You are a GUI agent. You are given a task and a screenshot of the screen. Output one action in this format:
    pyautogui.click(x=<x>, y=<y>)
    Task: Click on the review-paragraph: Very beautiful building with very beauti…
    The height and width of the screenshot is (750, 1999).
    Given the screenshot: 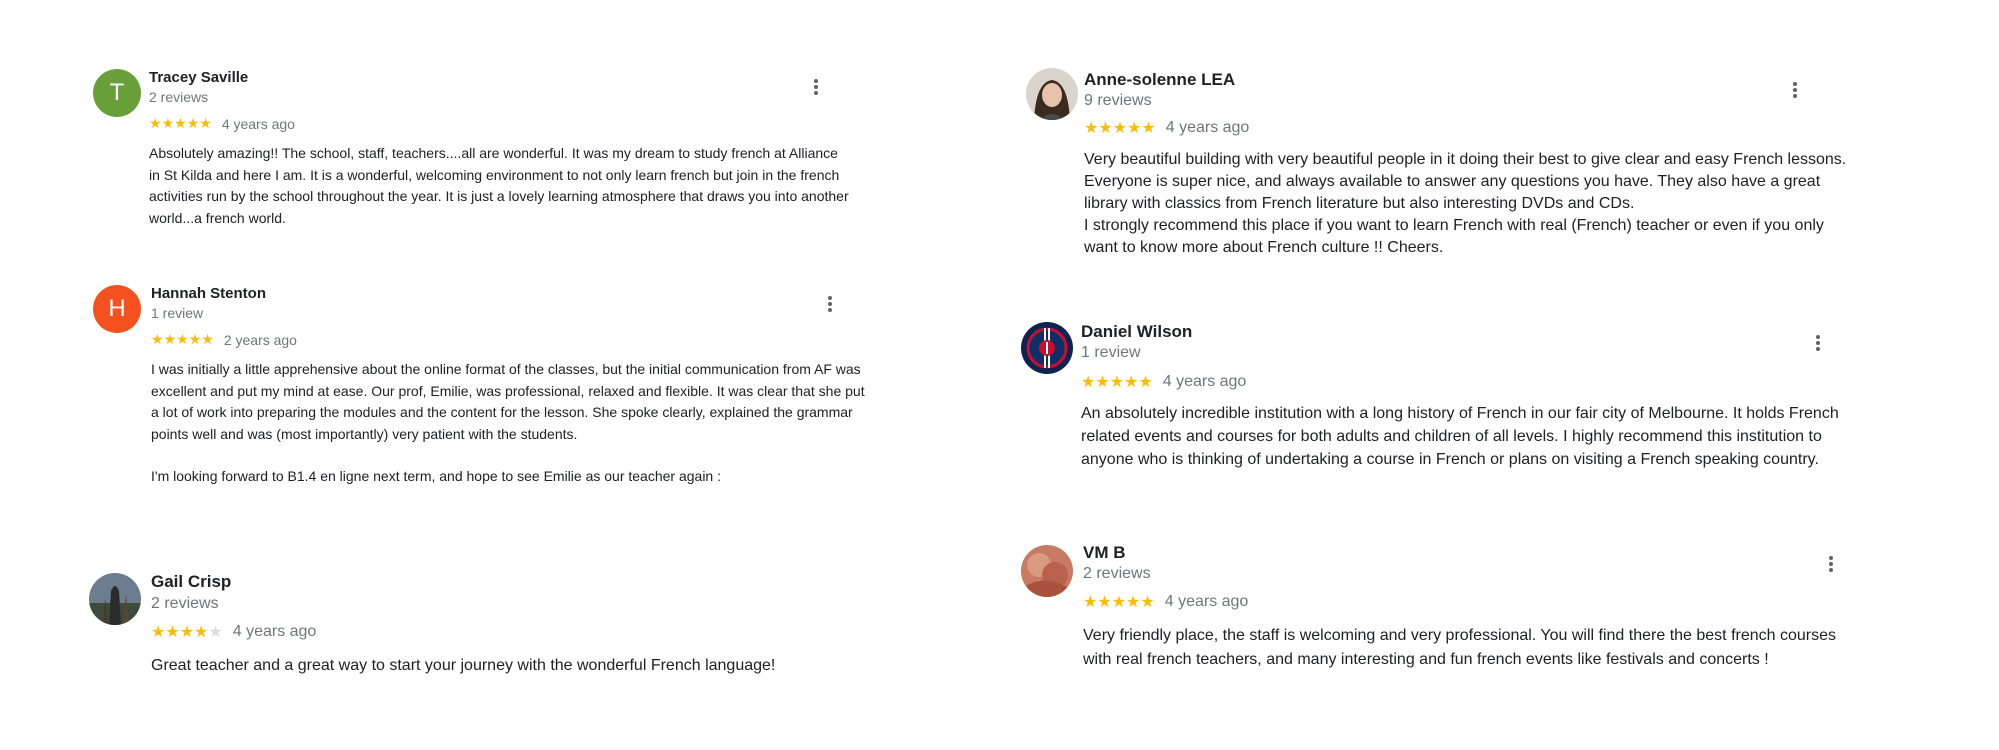 What is the action you would take?
    pyautogui.click(x=1465, y=181)
    